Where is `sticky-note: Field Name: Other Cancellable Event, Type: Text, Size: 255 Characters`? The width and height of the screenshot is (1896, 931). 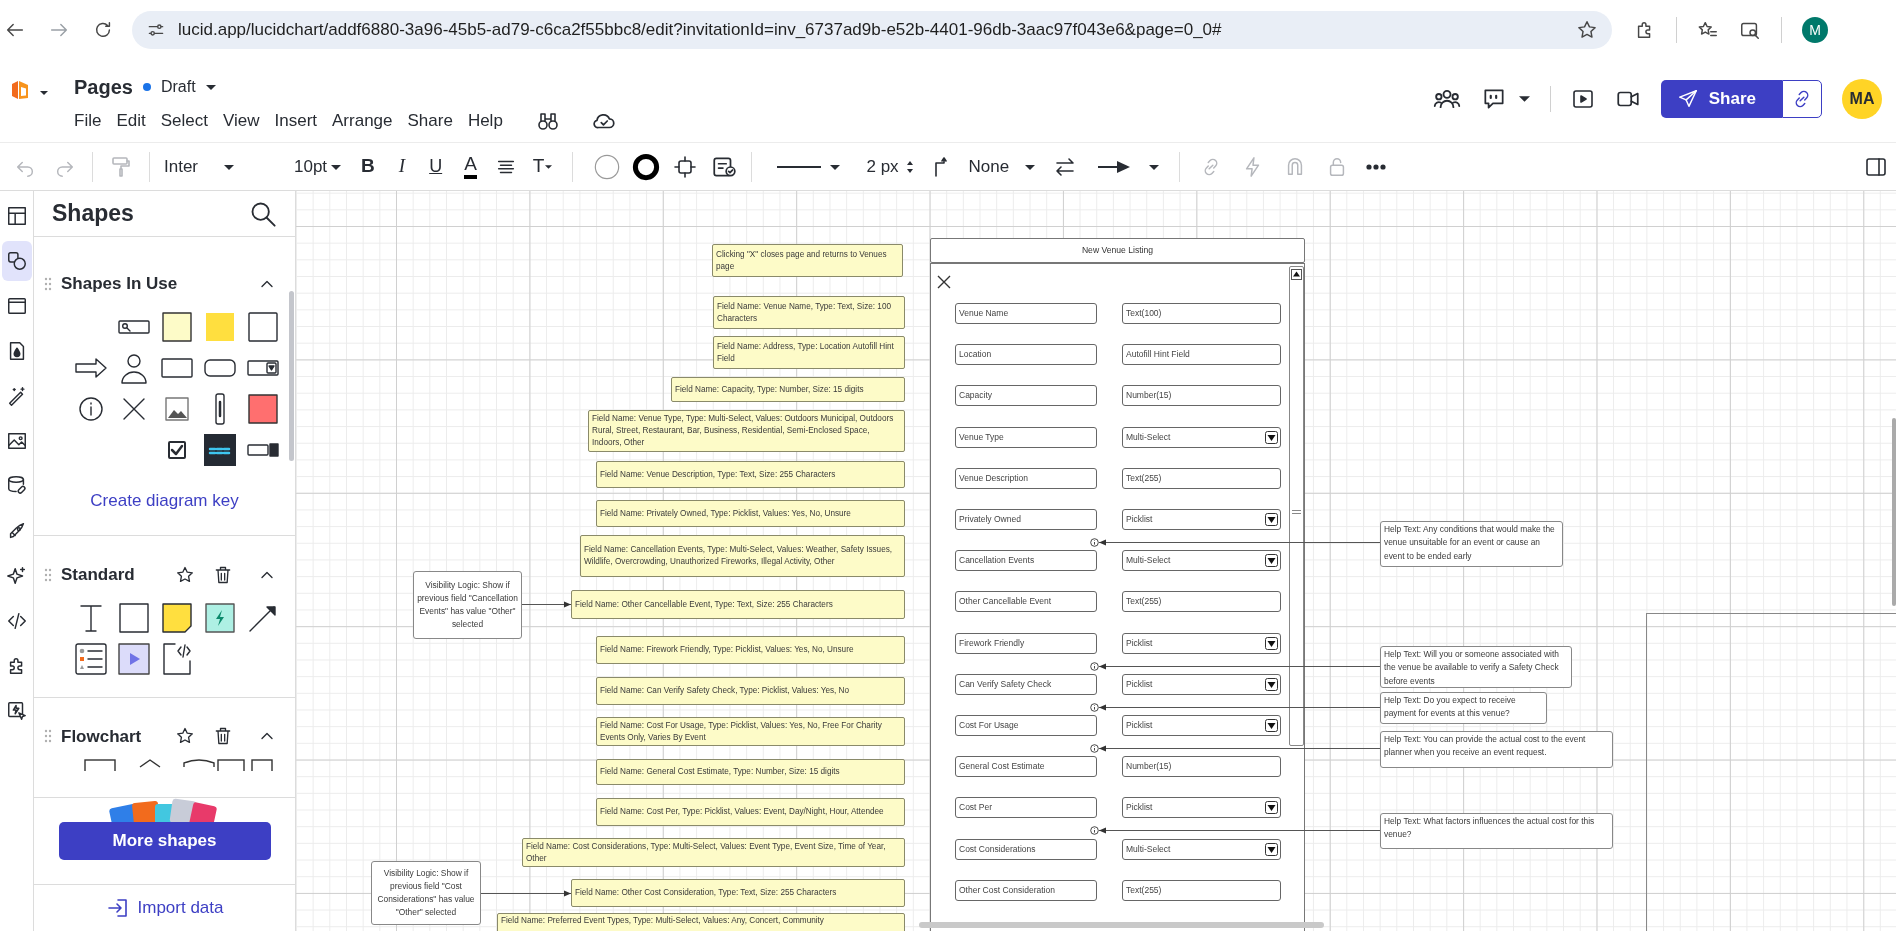
sticky-note: Field Name: Other Cancellable Event, Type: Text, Size: 255 Characters is located at coordinates (738, 604).